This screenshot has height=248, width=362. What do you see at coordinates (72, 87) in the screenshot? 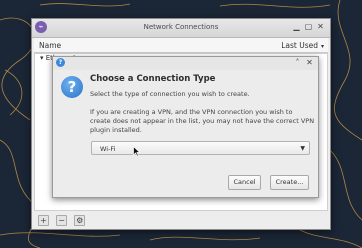
I see `question-icon: ?` at bounding box center [72, 87].